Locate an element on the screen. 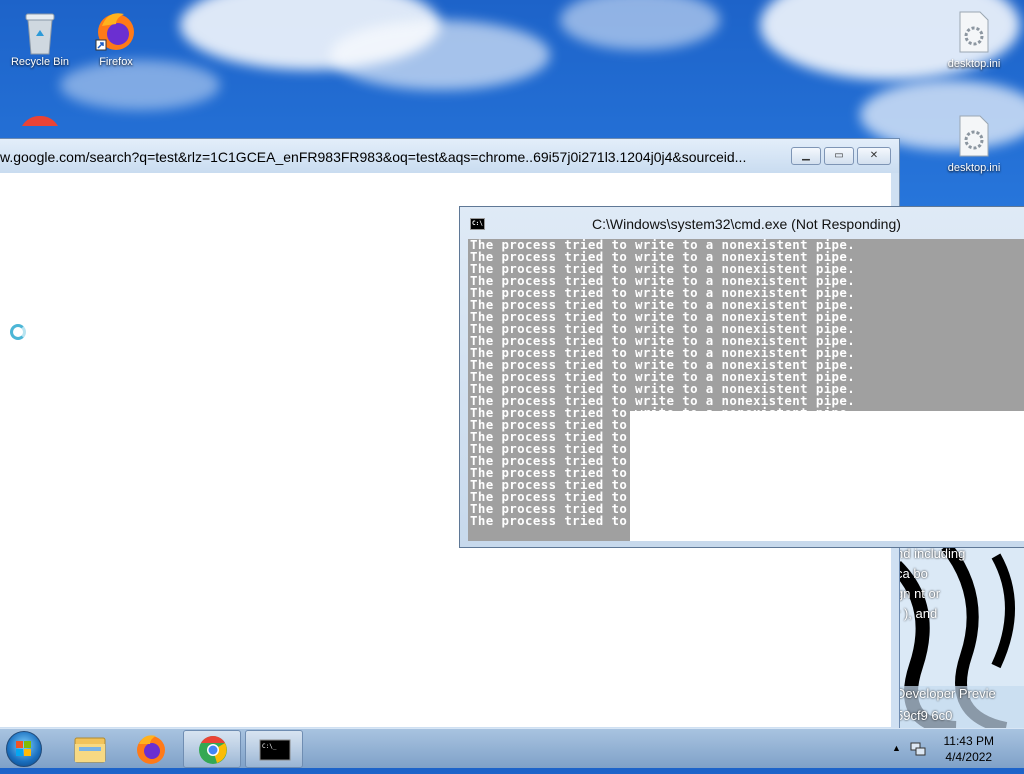 This screenshot has width=1024, height=774. folder-icon is located at coordinates (90, 750).